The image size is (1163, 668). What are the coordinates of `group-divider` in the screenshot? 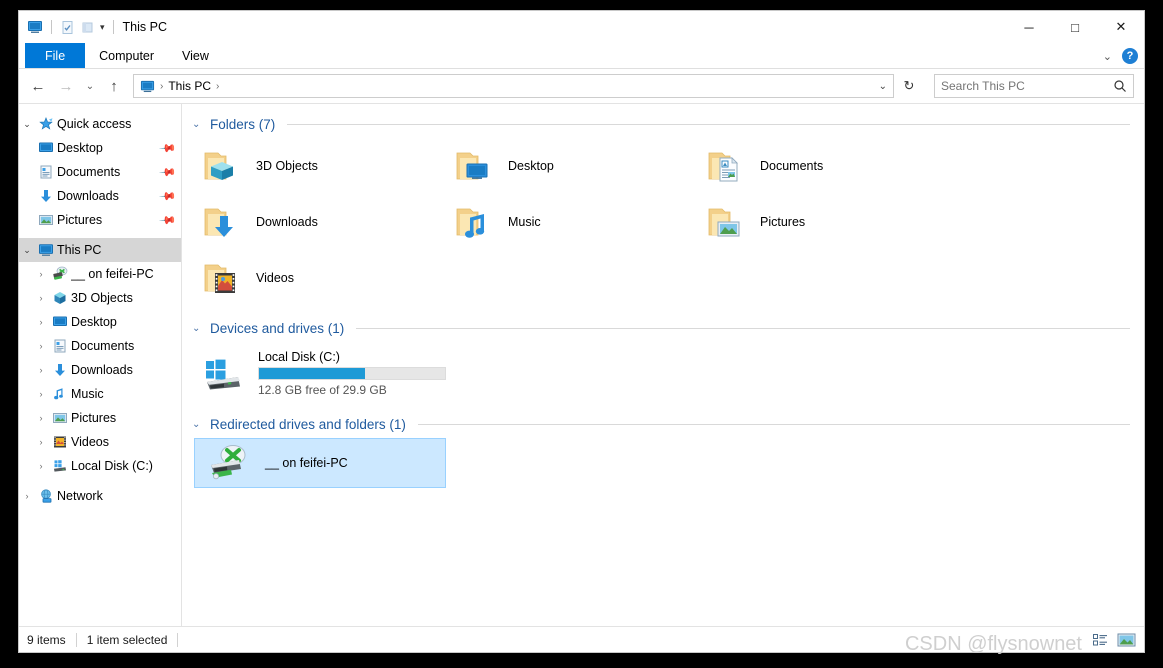 It's located at (743, 328).